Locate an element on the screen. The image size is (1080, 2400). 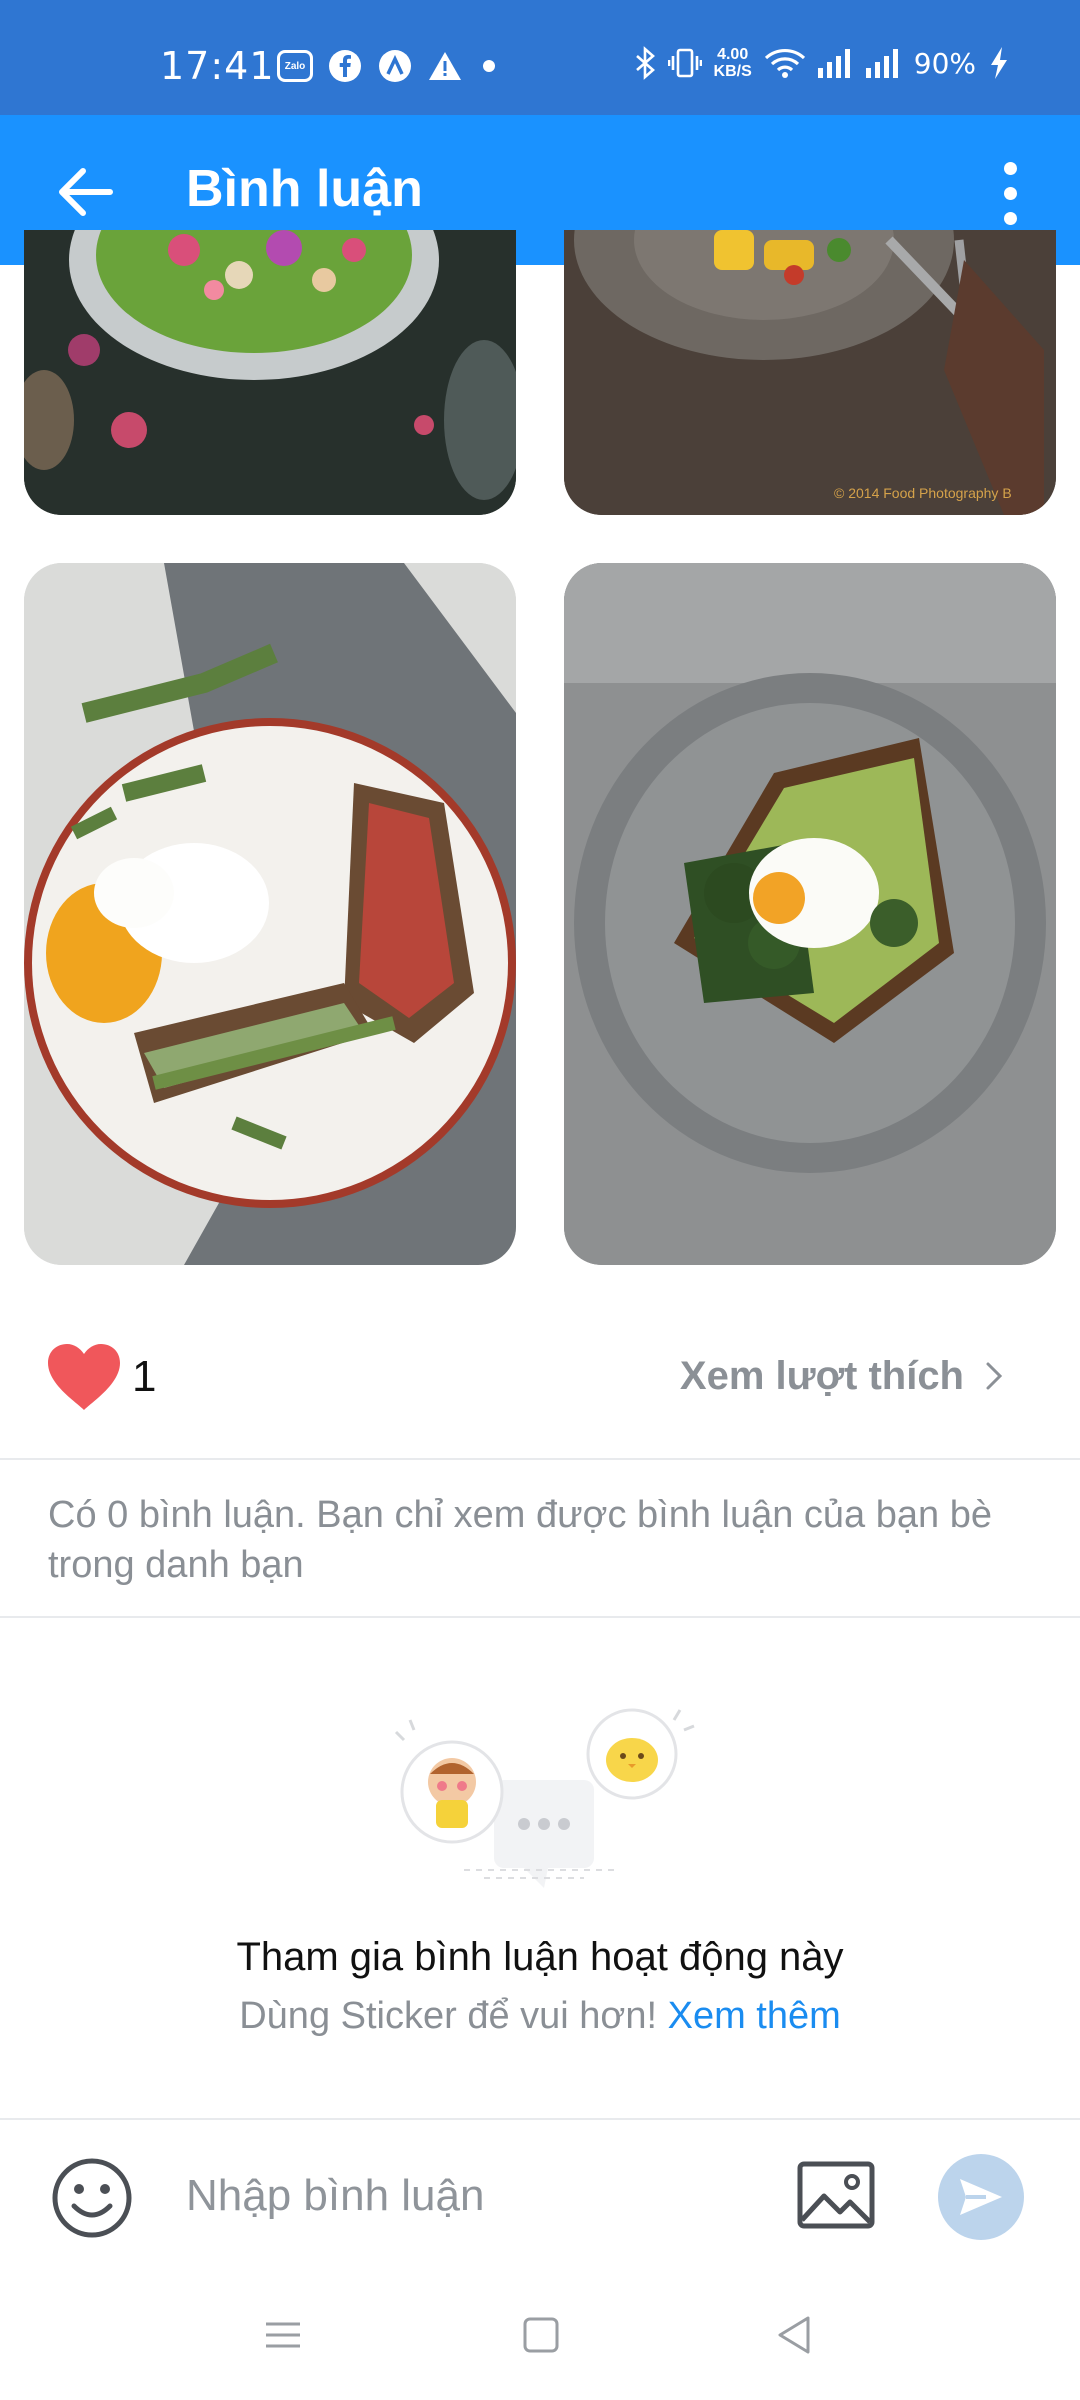
comment-composer is located at coordinates (540, 2193).